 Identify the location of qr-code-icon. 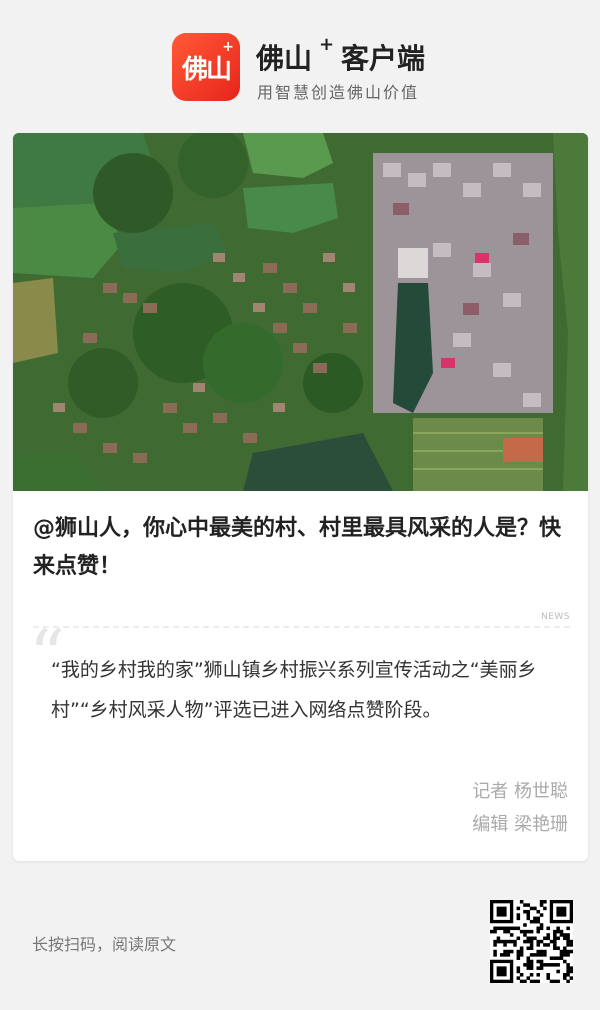
(532, 942).